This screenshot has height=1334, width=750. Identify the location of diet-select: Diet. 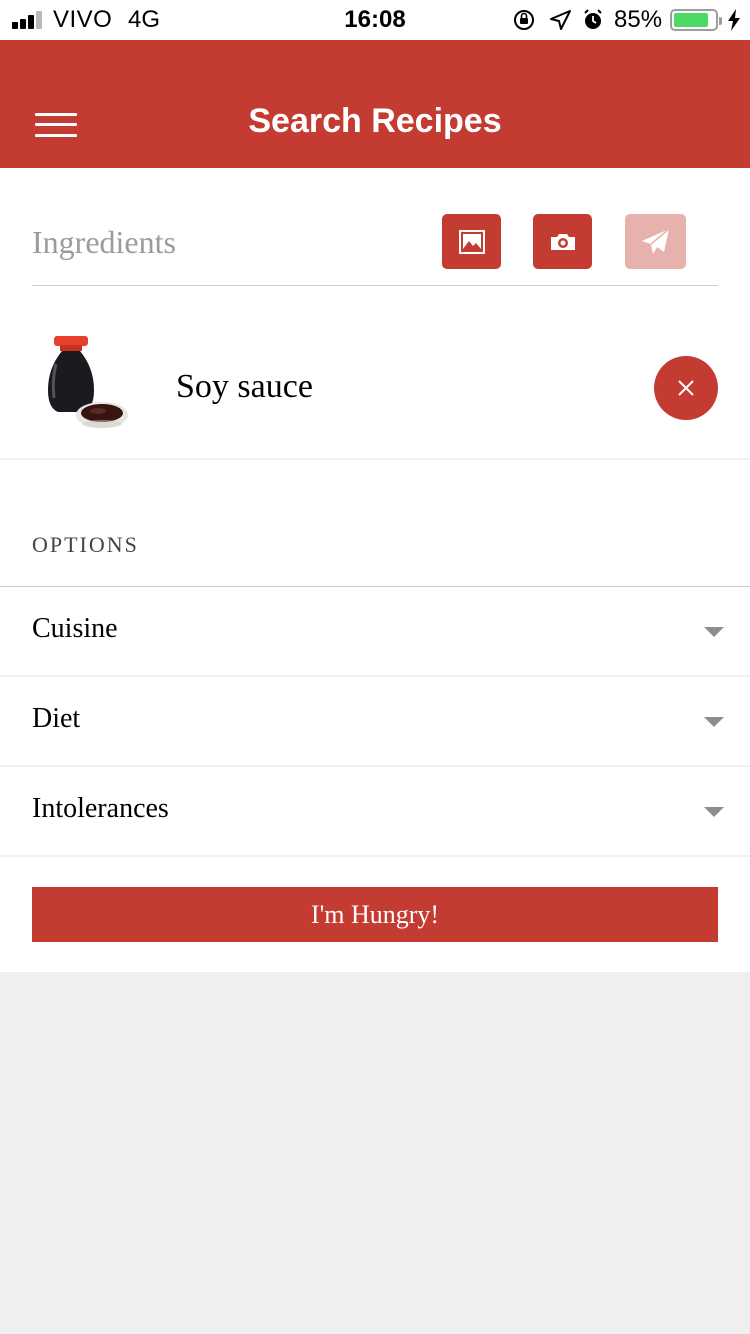
(375, 722).